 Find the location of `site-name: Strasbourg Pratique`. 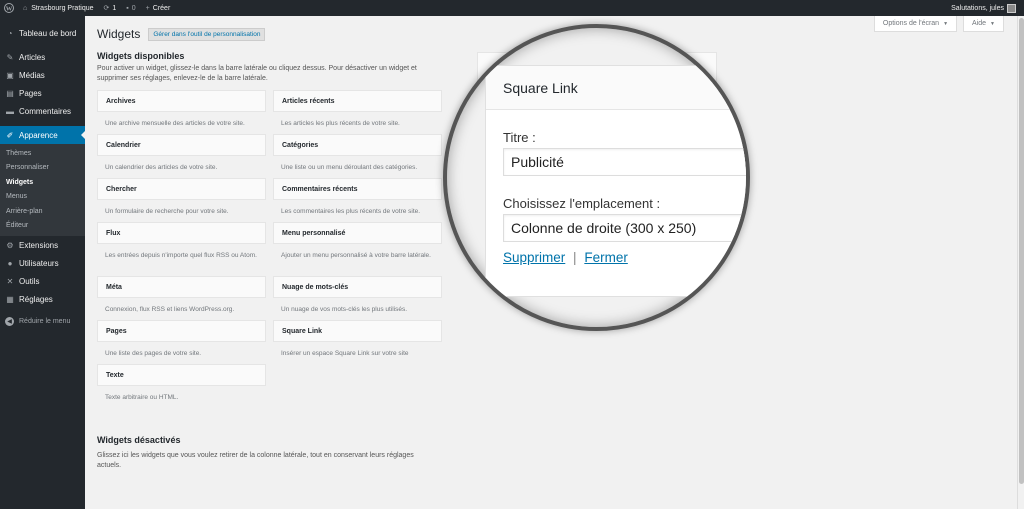

site-name: Strasbourg Pratique is located at coordinates (62, 8).